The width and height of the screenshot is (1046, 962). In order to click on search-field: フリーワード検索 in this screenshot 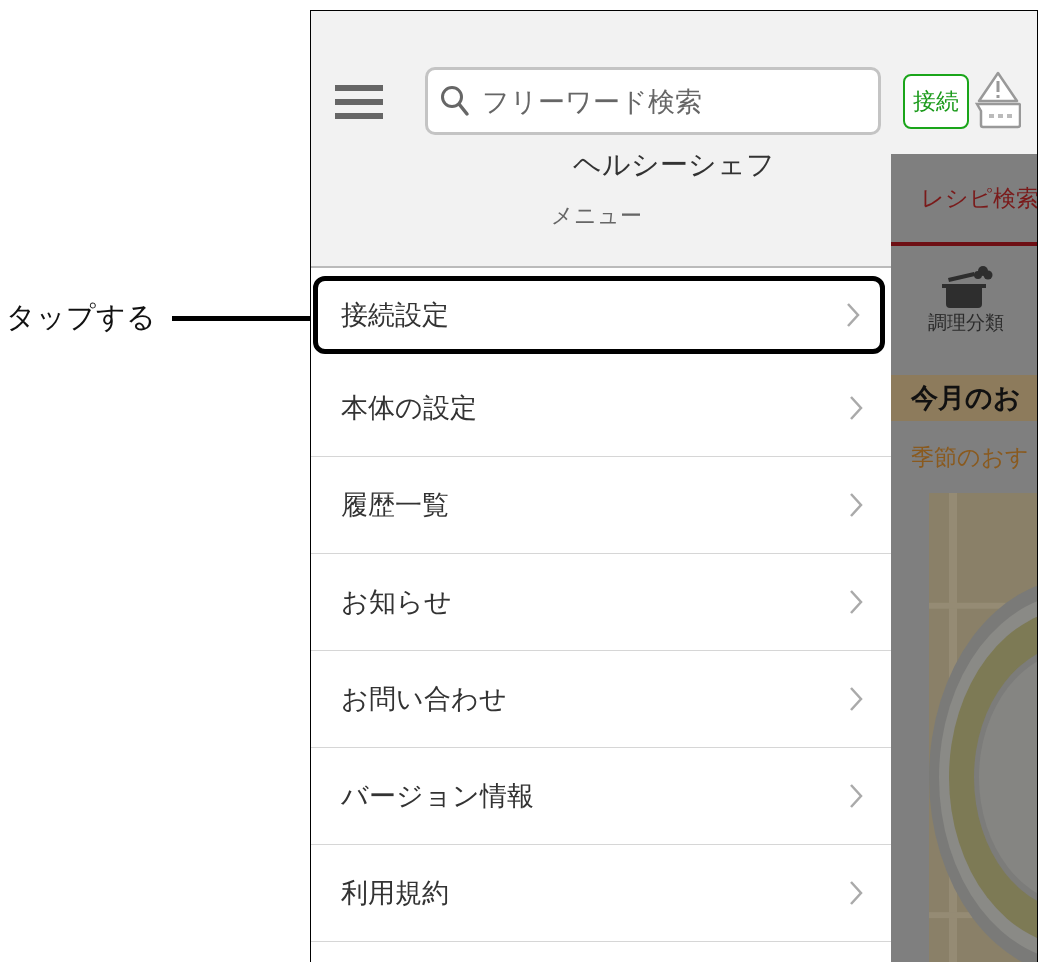, I will do `click(653, 101)`.